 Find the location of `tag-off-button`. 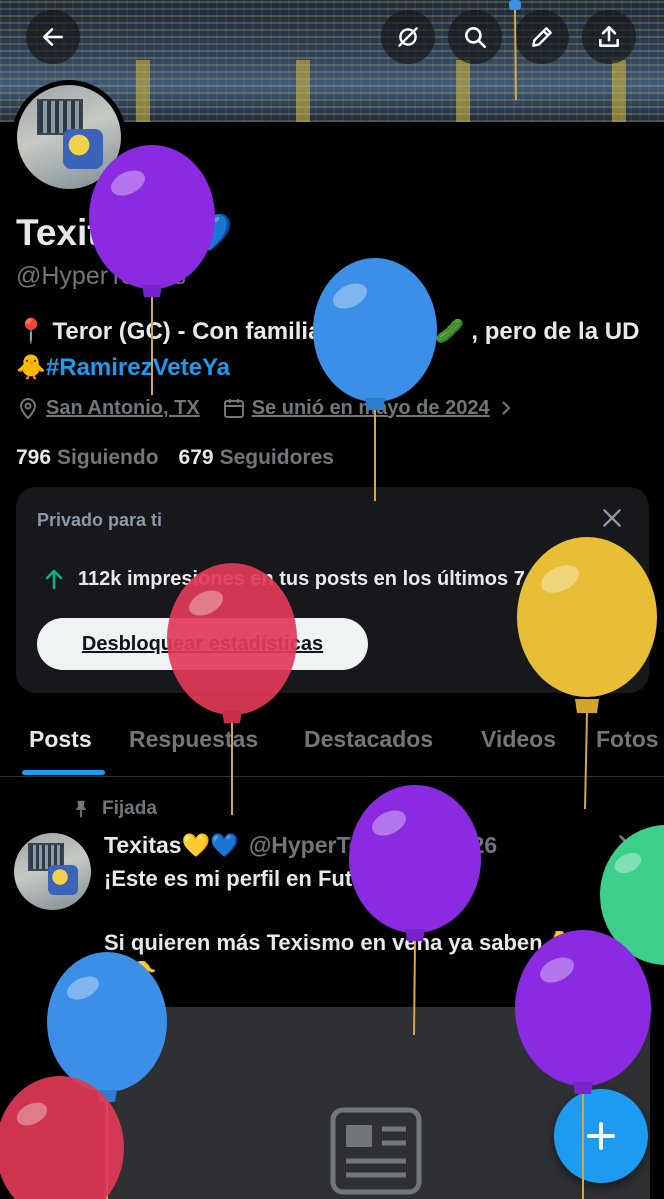

tag-off-button is located at coordinates (408, 37).